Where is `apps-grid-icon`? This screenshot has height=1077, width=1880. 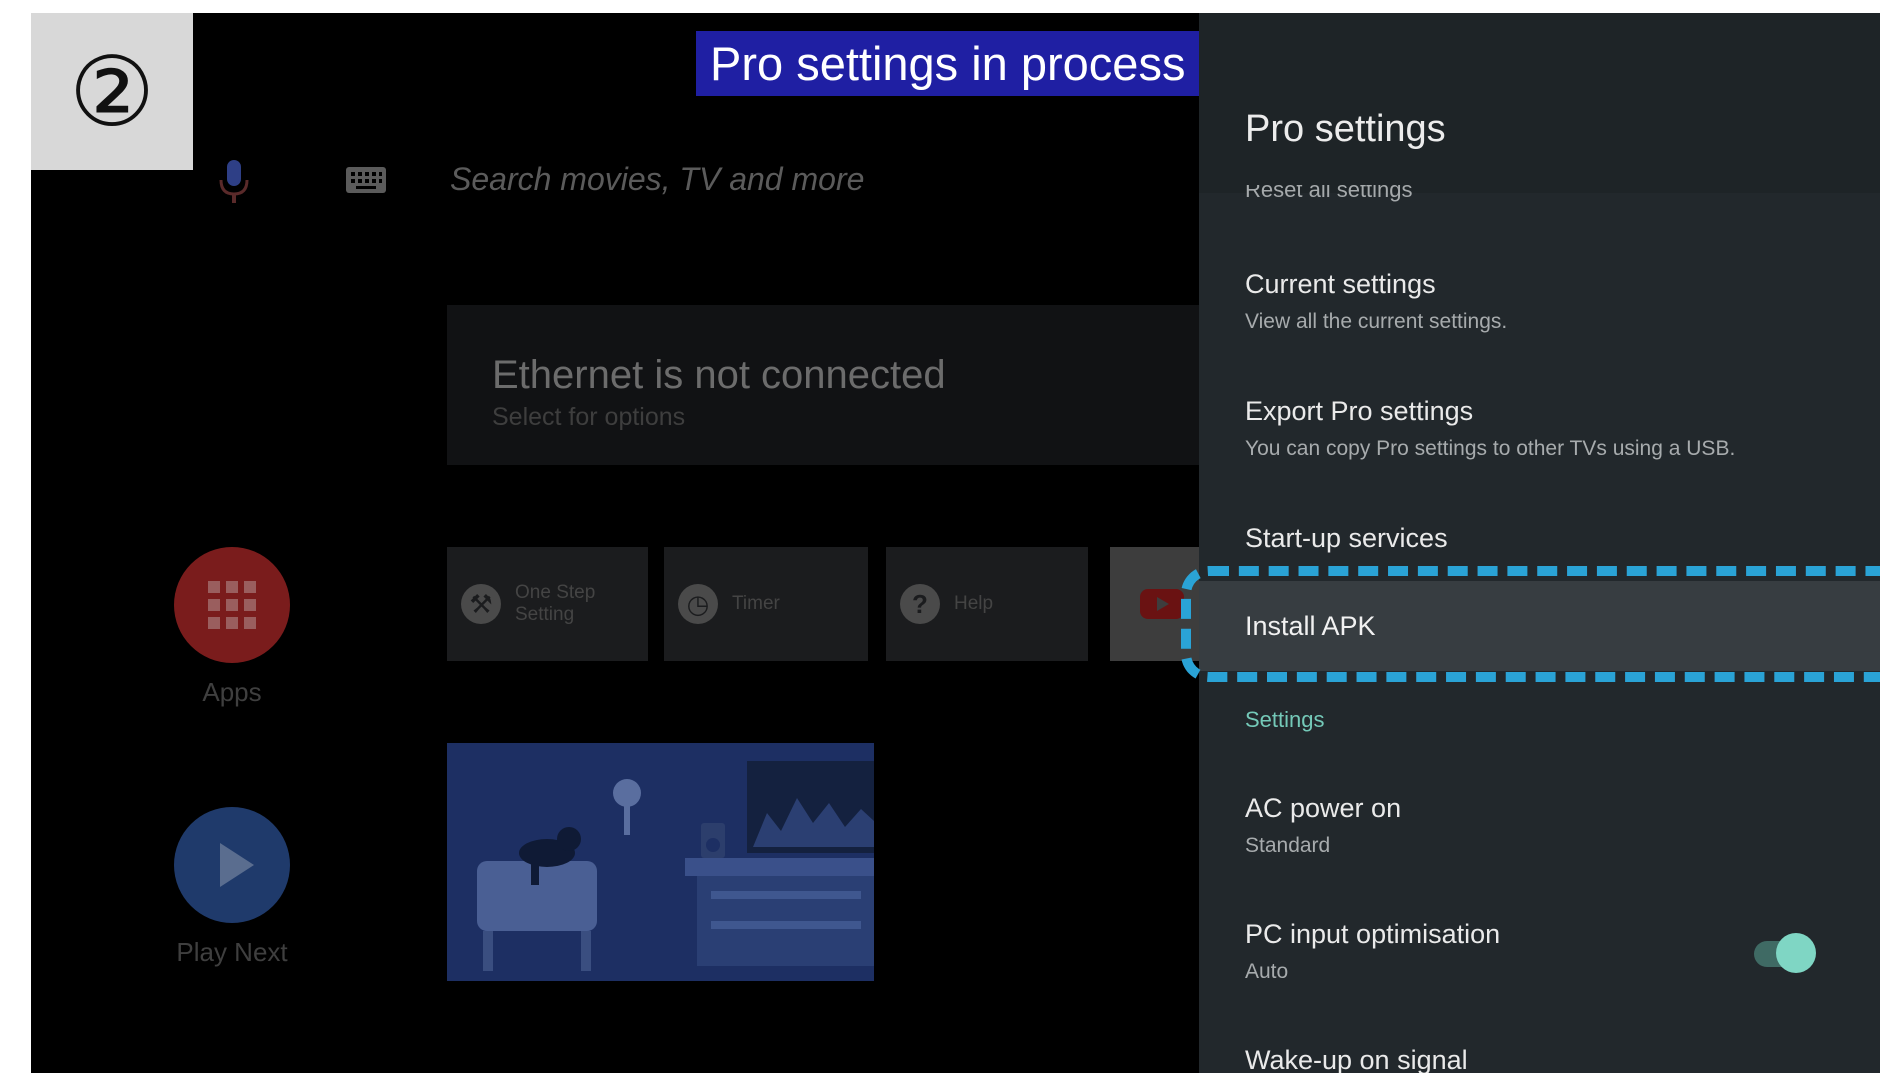 apps-grid-icon is located at coordinates (232, 605).